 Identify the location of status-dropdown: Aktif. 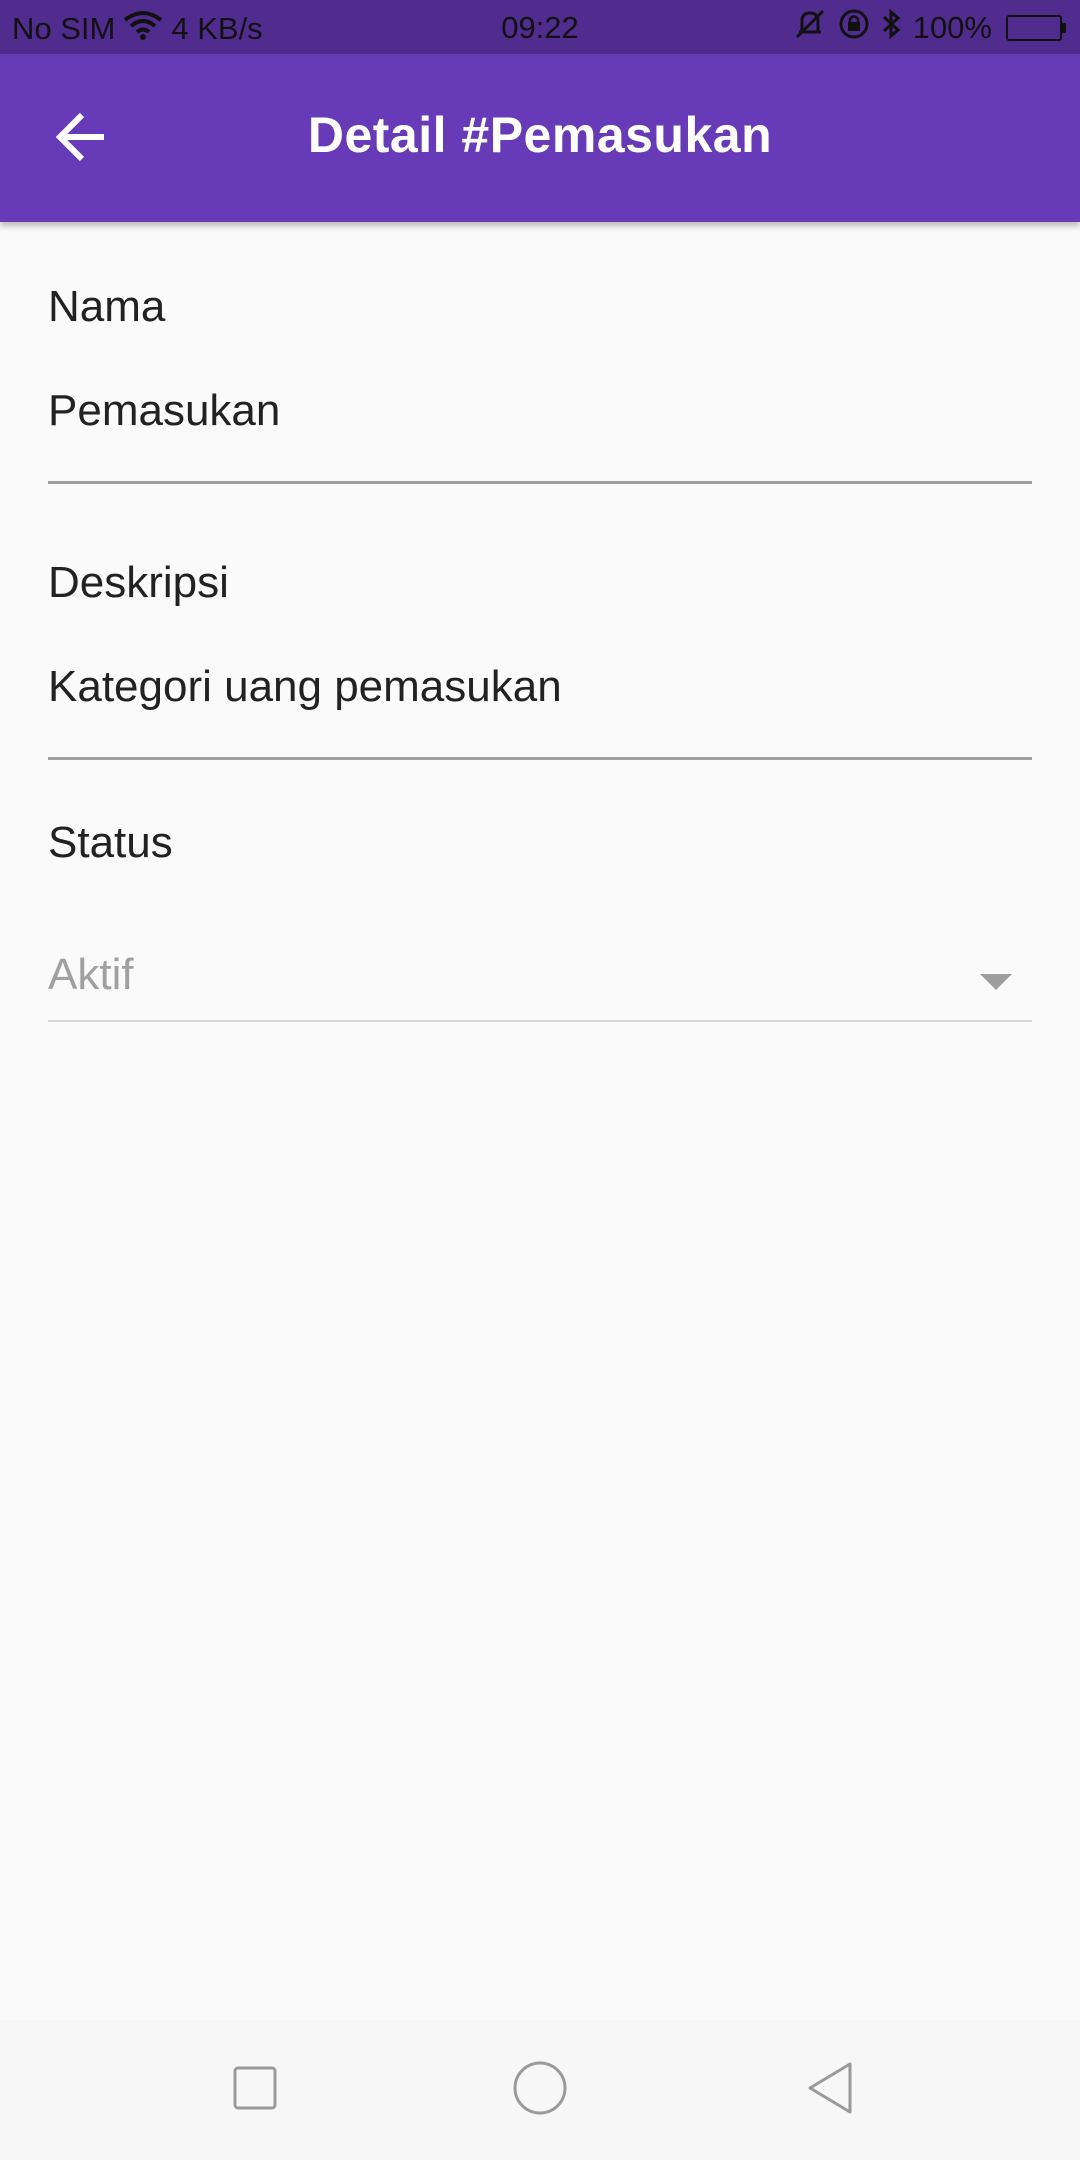
(540, 972).